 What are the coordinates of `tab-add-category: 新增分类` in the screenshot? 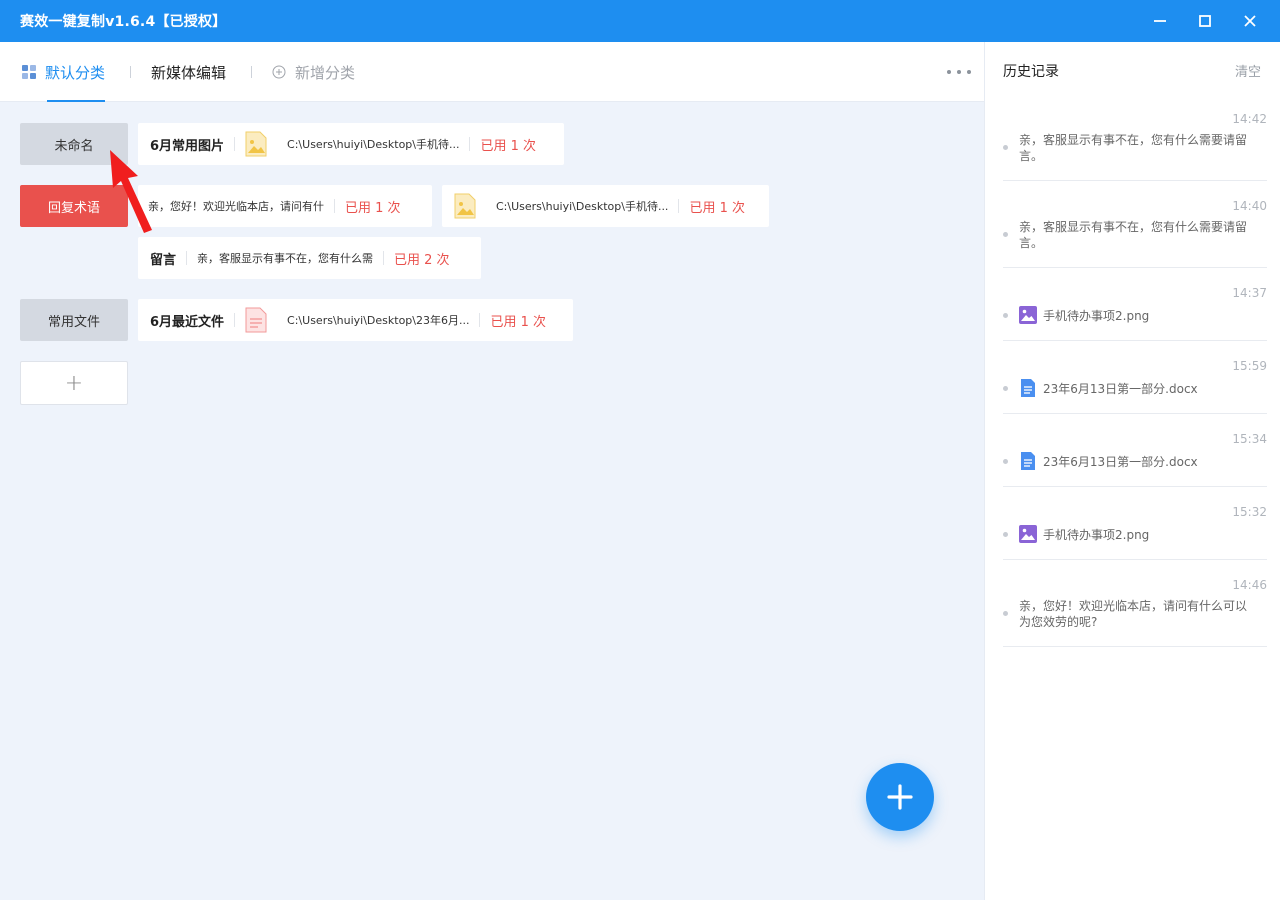 It's located at (313, 72).